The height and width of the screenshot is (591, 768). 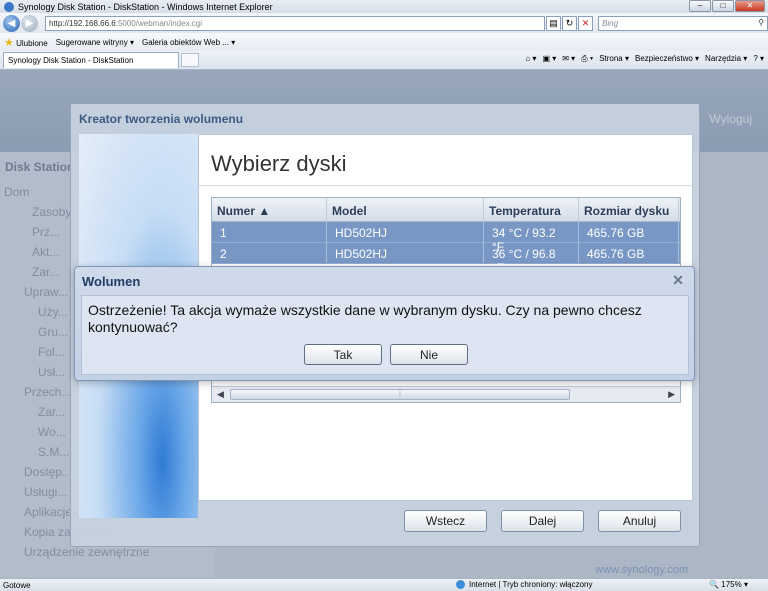 I want to click on favorite-suggested-sites: Sugerowane witryny ▾, so click(x=95, y=42).